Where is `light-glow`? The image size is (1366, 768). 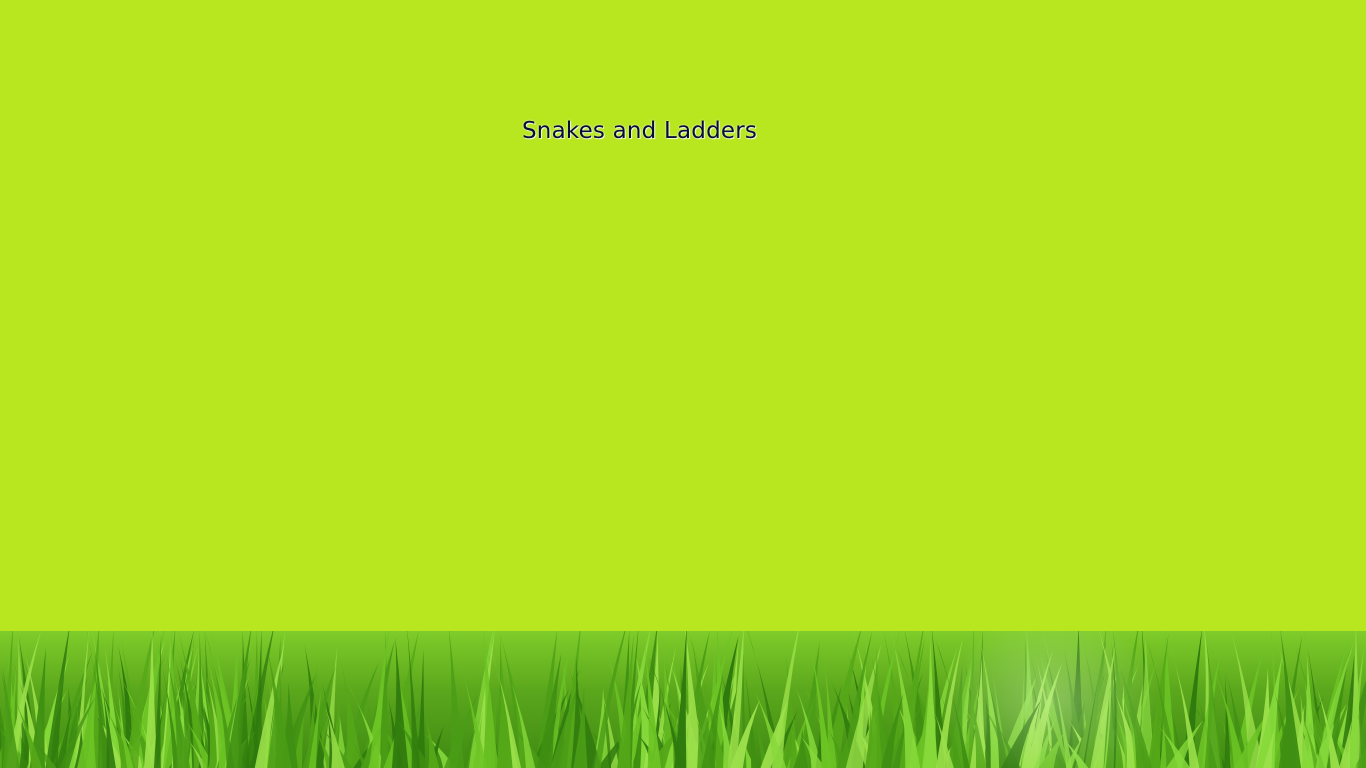 light-glow is located at coordinates (1050, 699).